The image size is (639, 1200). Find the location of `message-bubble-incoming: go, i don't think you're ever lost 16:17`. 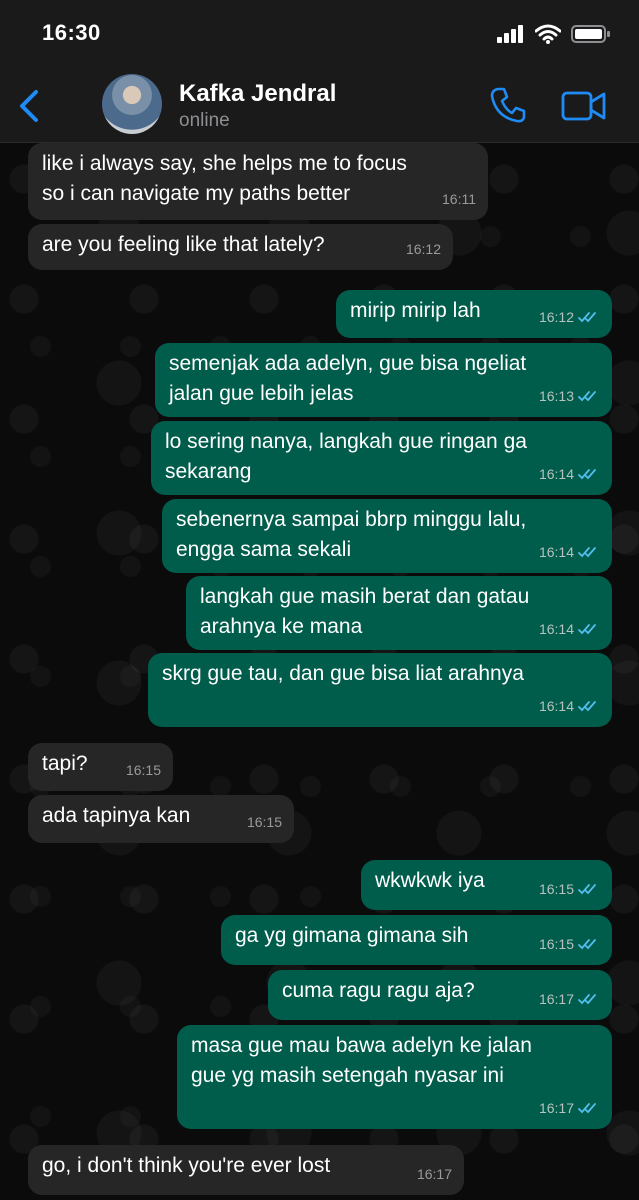

message-bubble-incoming: go, i don't think you're ever lost 16:17 is located at coordinates (246, 1170).